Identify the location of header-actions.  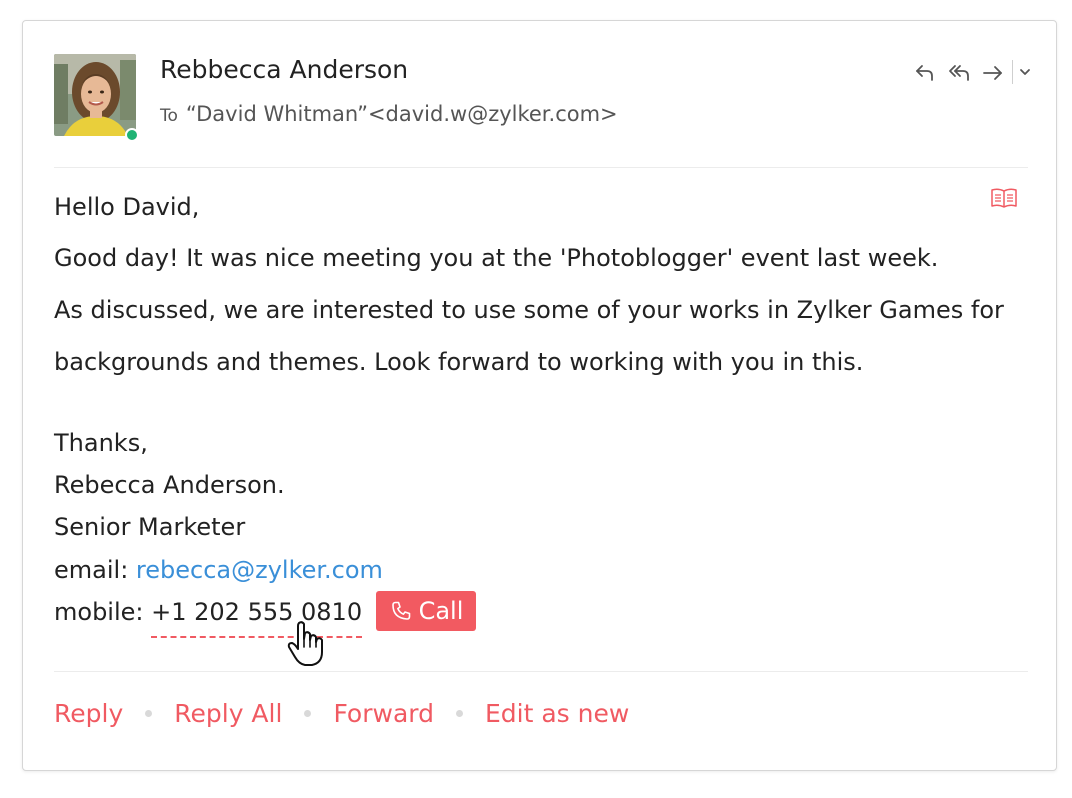
(972, 72).